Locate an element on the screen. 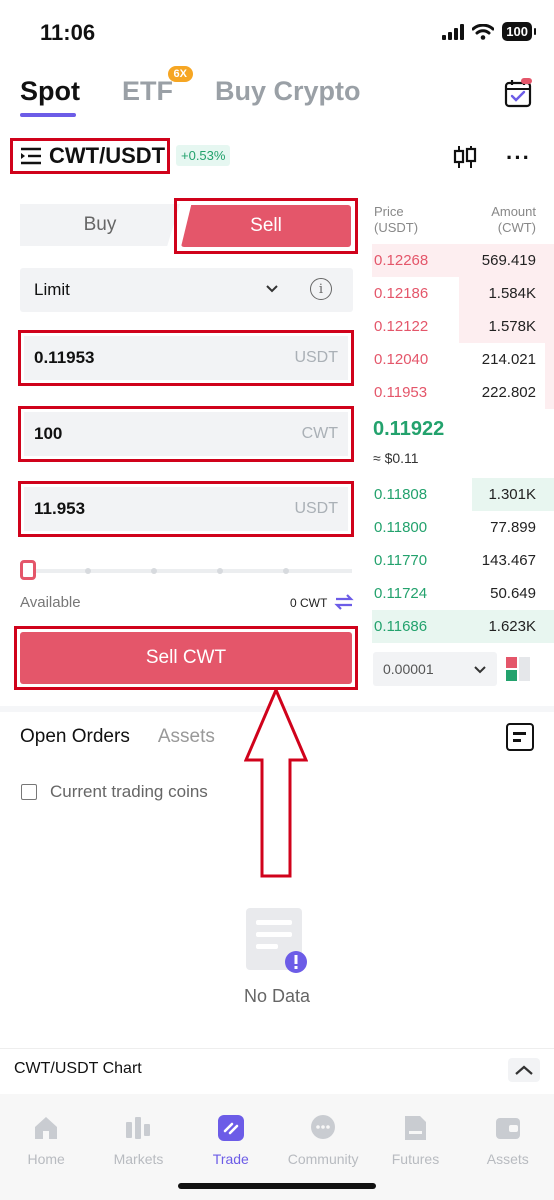 The height and width of the screenshot is (1200, 554). ask-amount: 1.584K is located at coordinates (512, 293).